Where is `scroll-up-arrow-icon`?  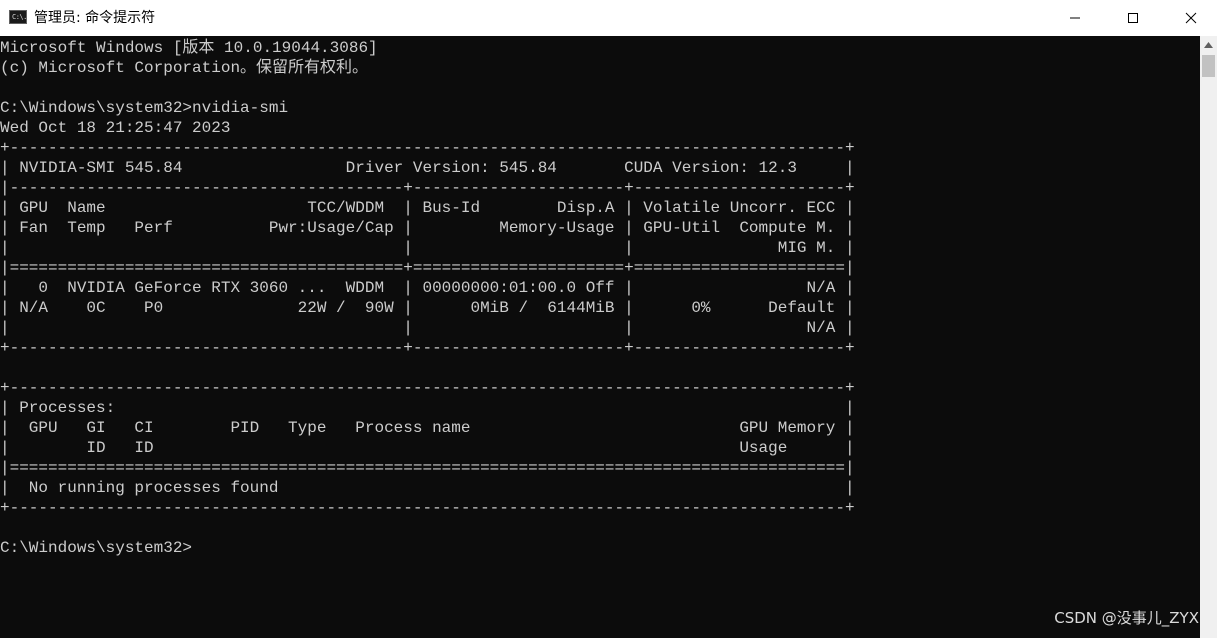
scroll-up-arrow-icon is located at coordinates (1208, 44).